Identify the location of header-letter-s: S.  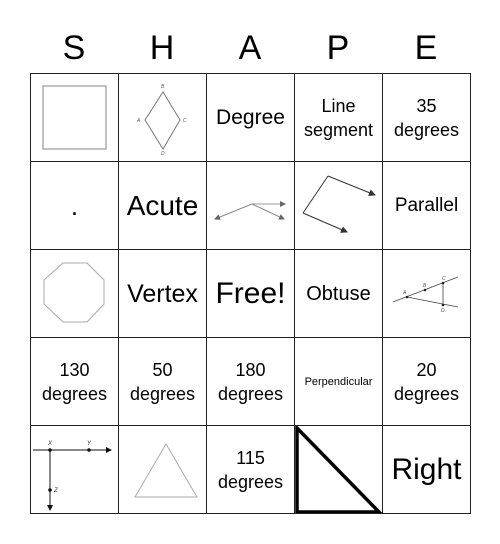
(74, 48).